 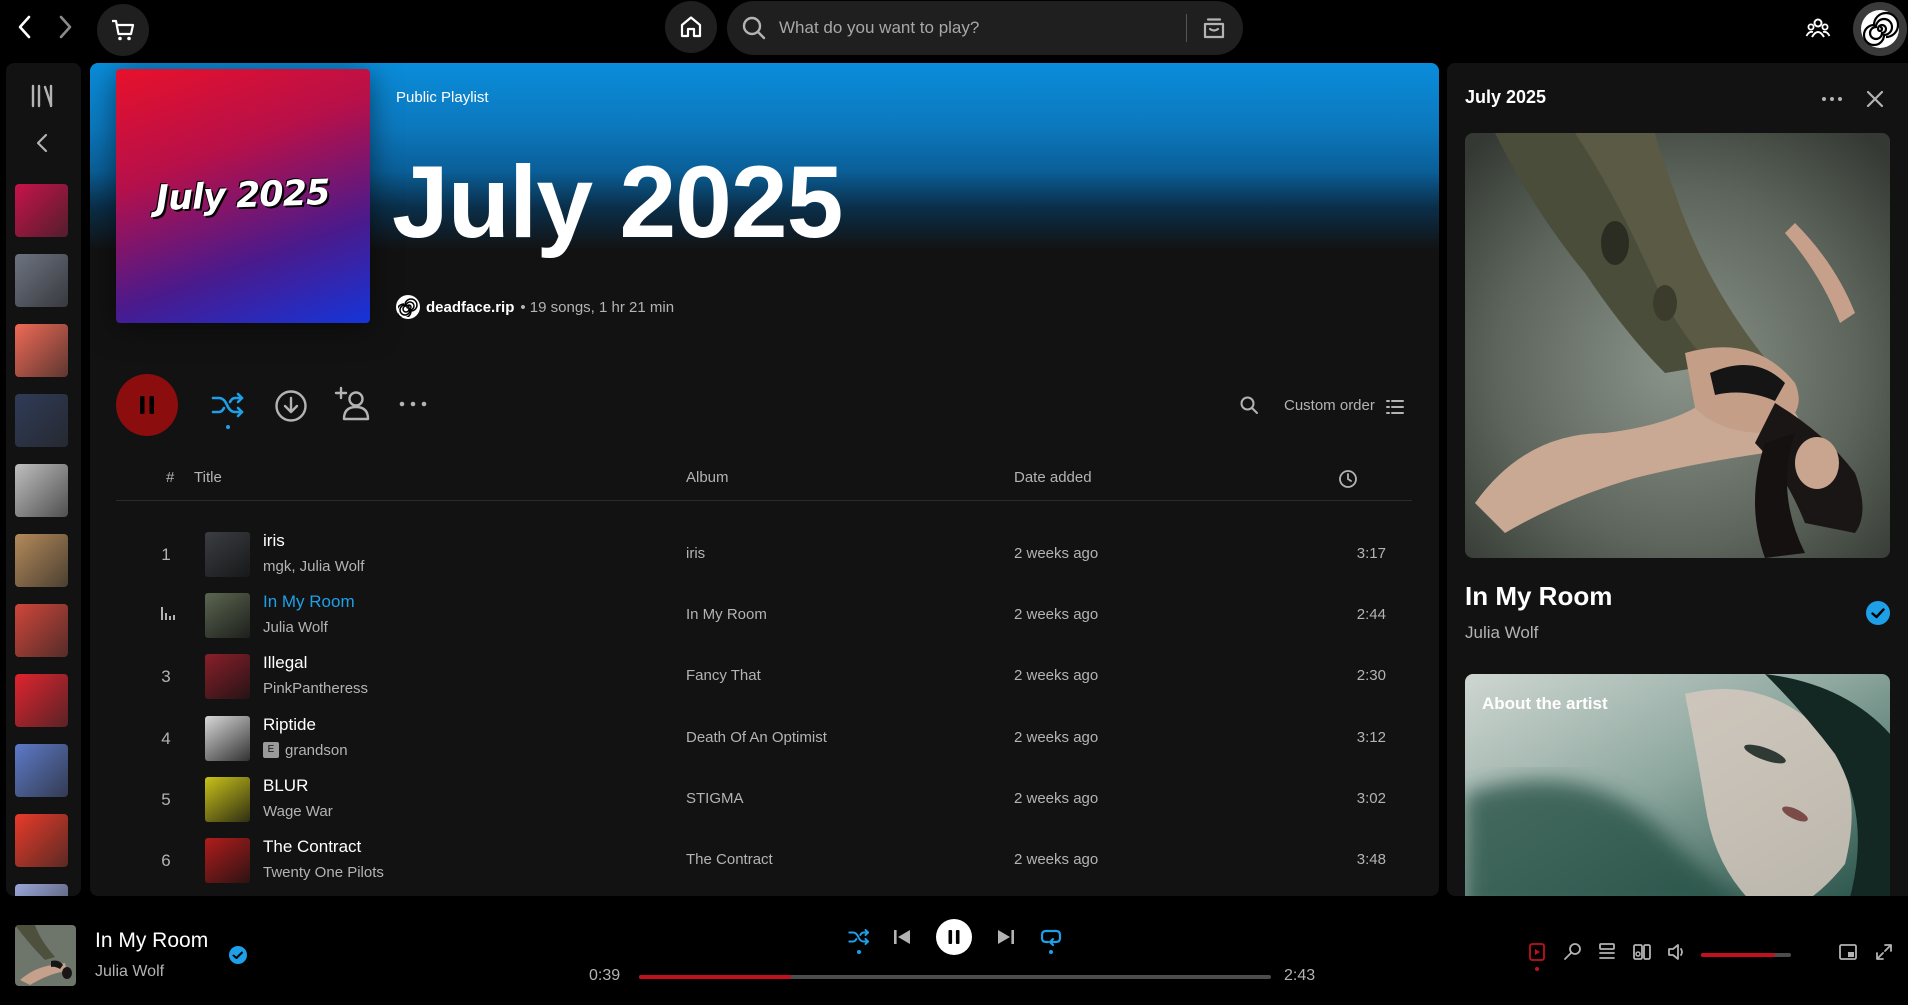 I want to click on forward-arrow-icon, so click(x=65, y=27).